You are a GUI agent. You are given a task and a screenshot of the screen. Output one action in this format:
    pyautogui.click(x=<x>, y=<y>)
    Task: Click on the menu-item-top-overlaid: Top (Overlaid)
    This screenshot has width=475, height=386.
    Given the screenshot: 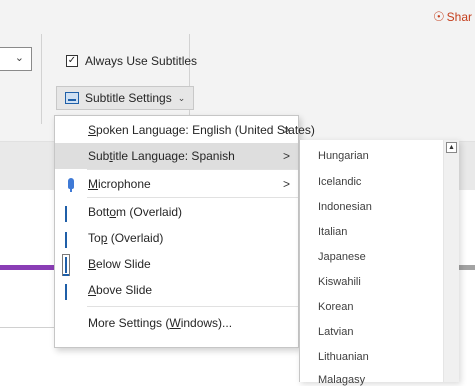 What is the action you would take?
    pyautogui.click(x=176, y=238)
    